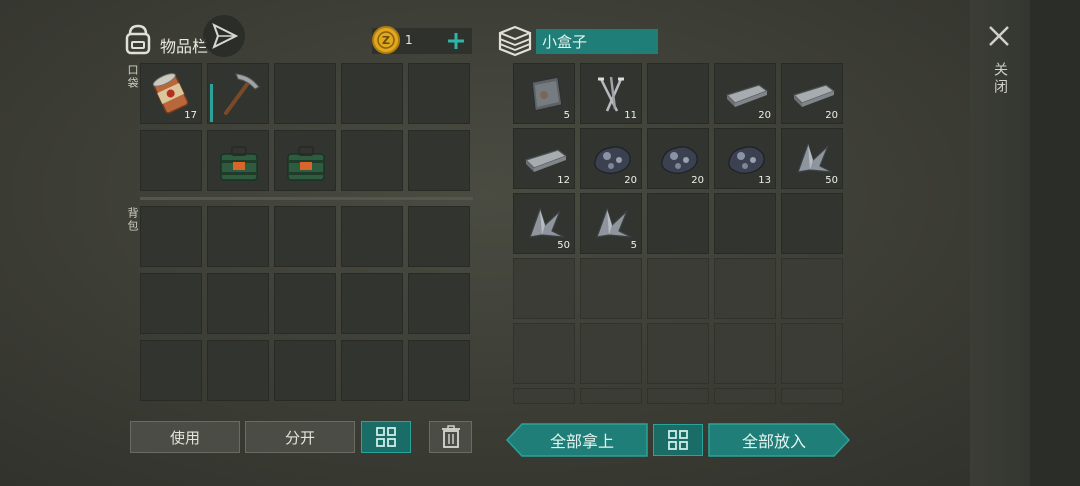 Image resolution: width=1080 pixels, height=486 pixels. I want to click on pocket-divider, so click(306, 198).